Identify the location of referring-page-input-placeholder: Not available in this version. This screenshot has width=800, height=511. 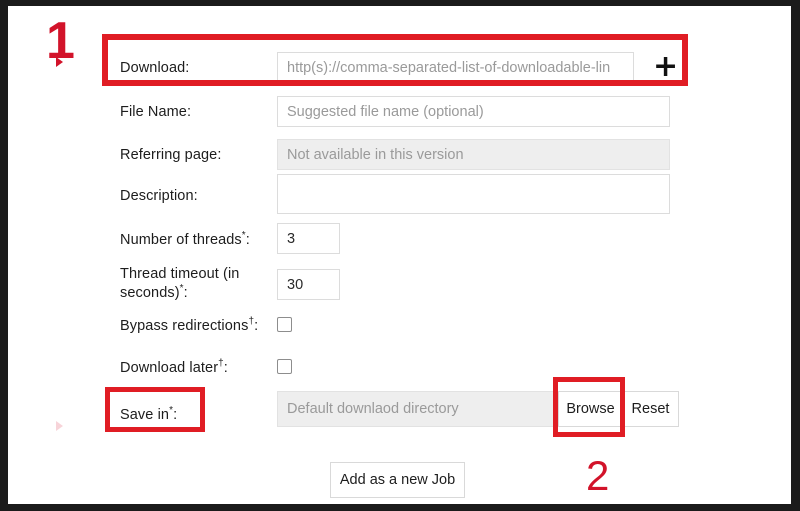
(375, 154).